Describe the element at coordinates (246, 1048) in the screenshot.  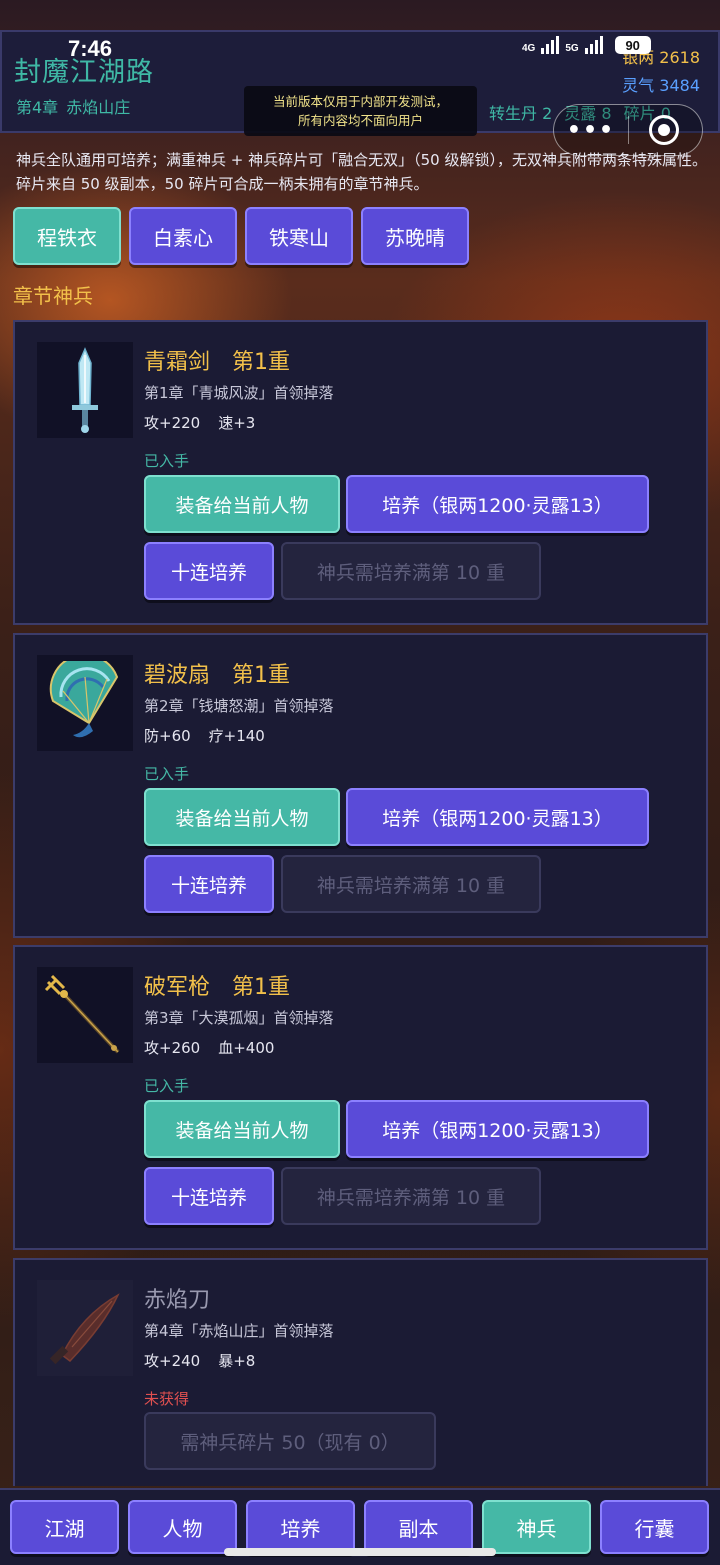
I see `weapon-stat: 血+400` at that location.